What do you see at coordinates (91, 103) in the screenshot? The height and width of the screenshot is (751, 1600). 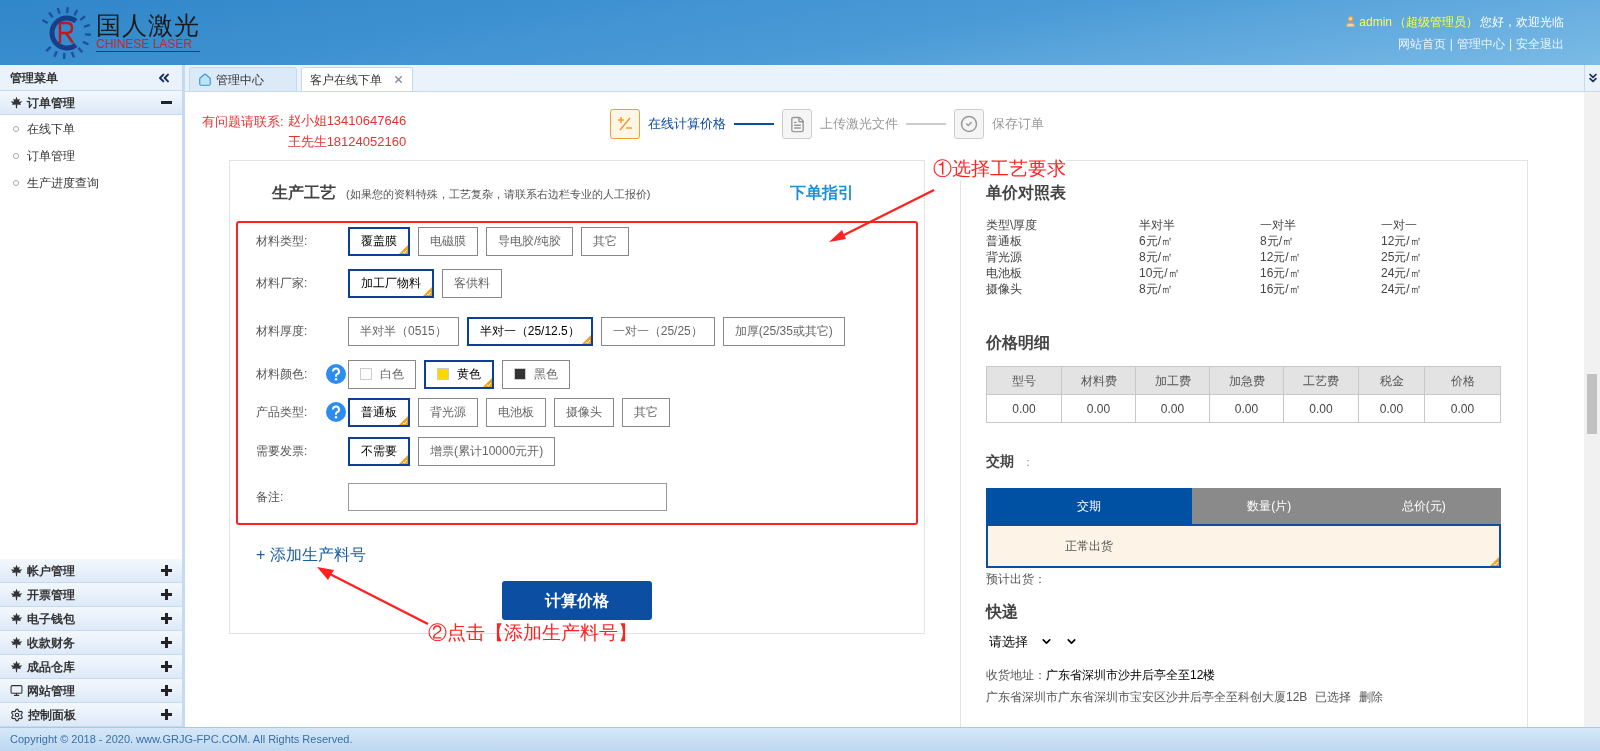 I see `menu-group: 订单管理` at bounding box center [91, 103].